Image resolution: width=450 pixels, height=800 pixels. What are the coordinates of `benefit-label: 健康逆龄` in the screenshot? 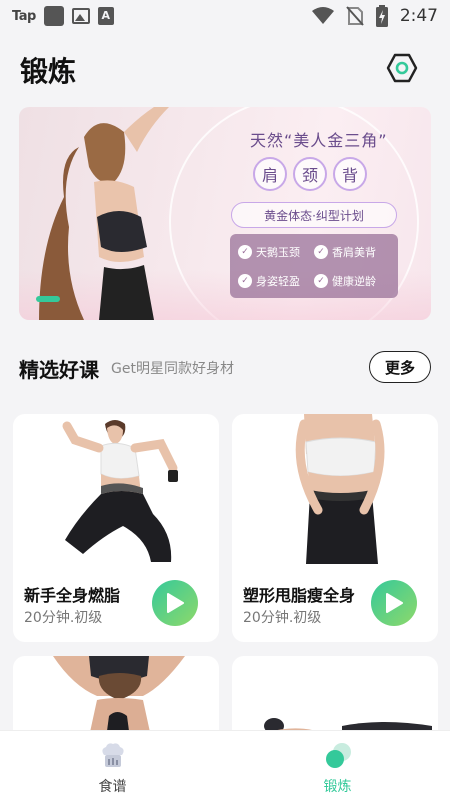 It's located at (354, 281).